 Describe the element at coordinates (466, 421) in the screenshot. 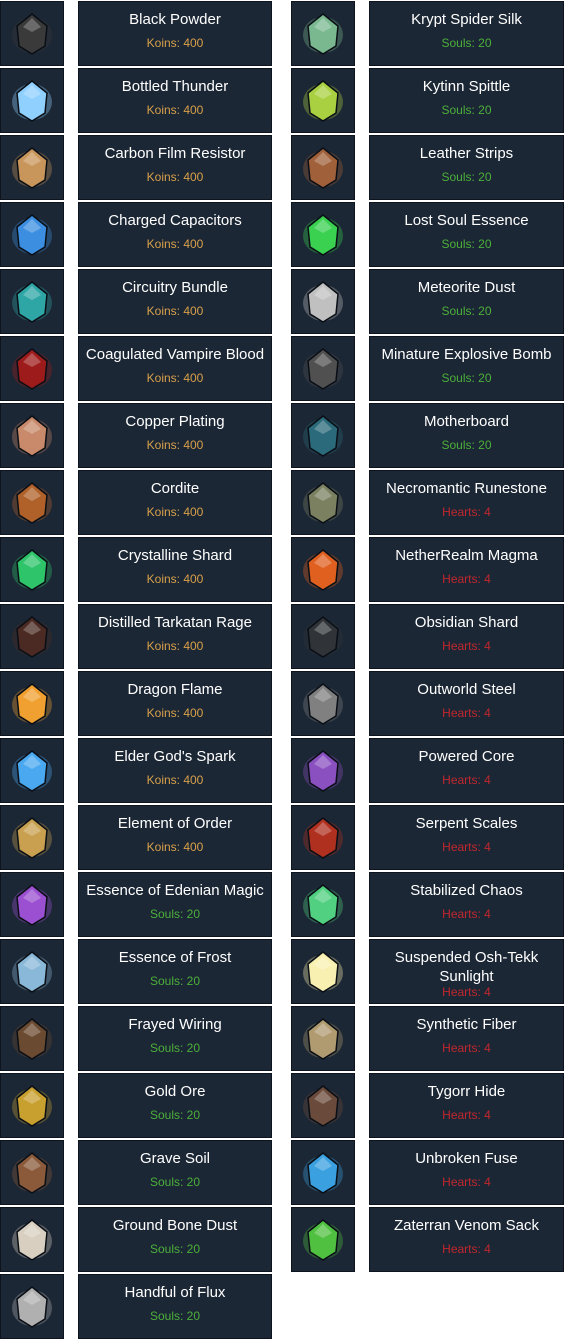

I see `item-name: Motherboard` at that location.